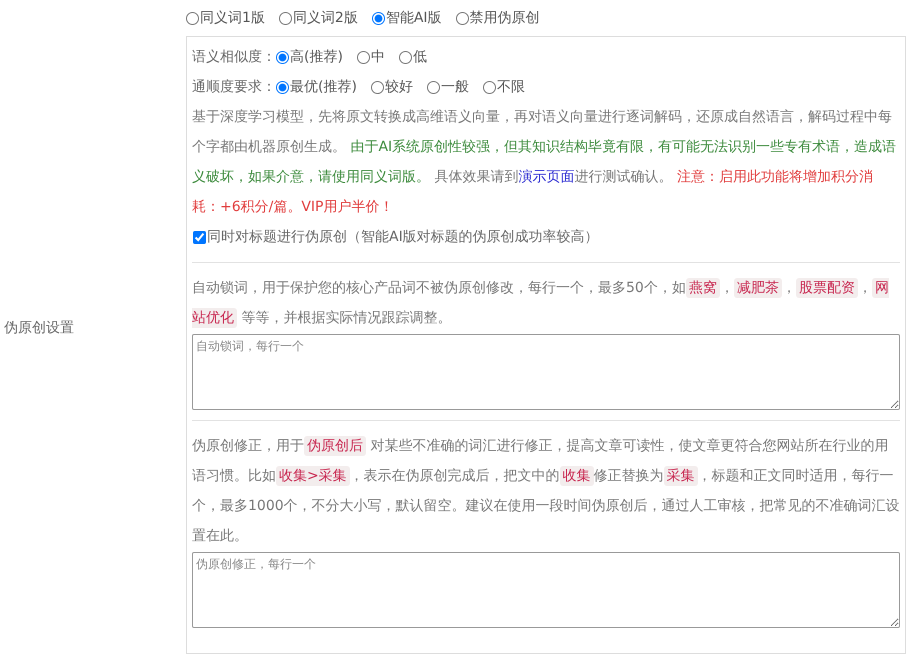 The width and height of the screenshot is (911, 658). Describe the element at coordinates (454, 87) in the screenshot. I see `option-label: 一般` at that location.